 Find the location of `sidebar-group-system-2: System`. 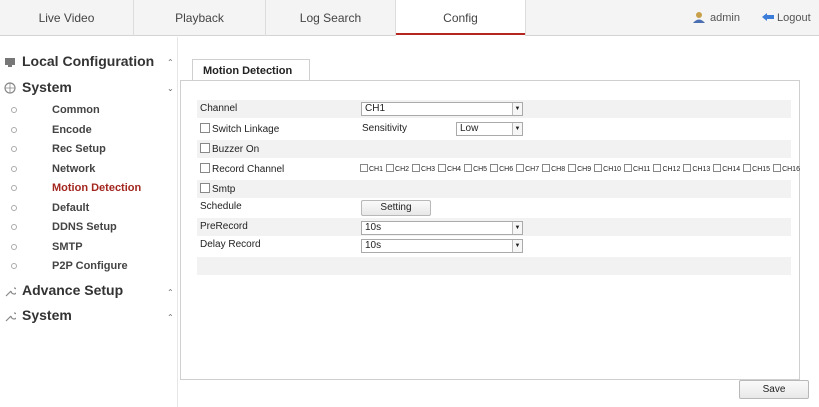

sidebar-group-system-2: System is located at coordinates (38, 315).